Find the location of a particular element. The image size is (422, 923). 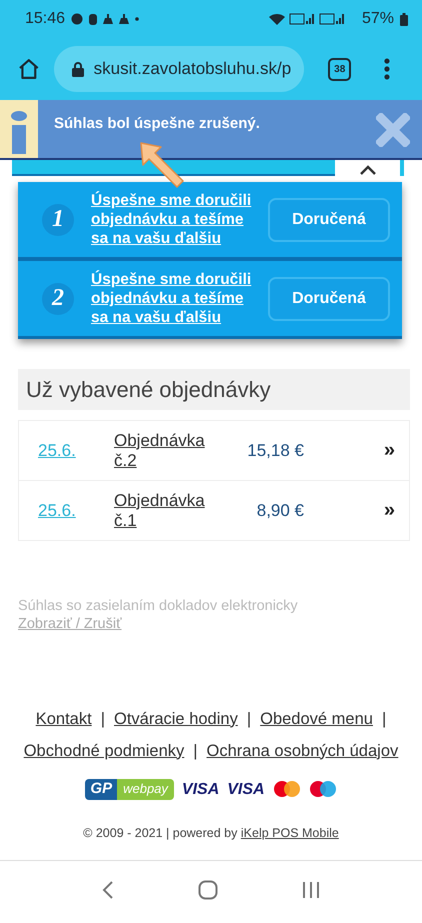

order-number: 1 is located at coordinates (58, 220).